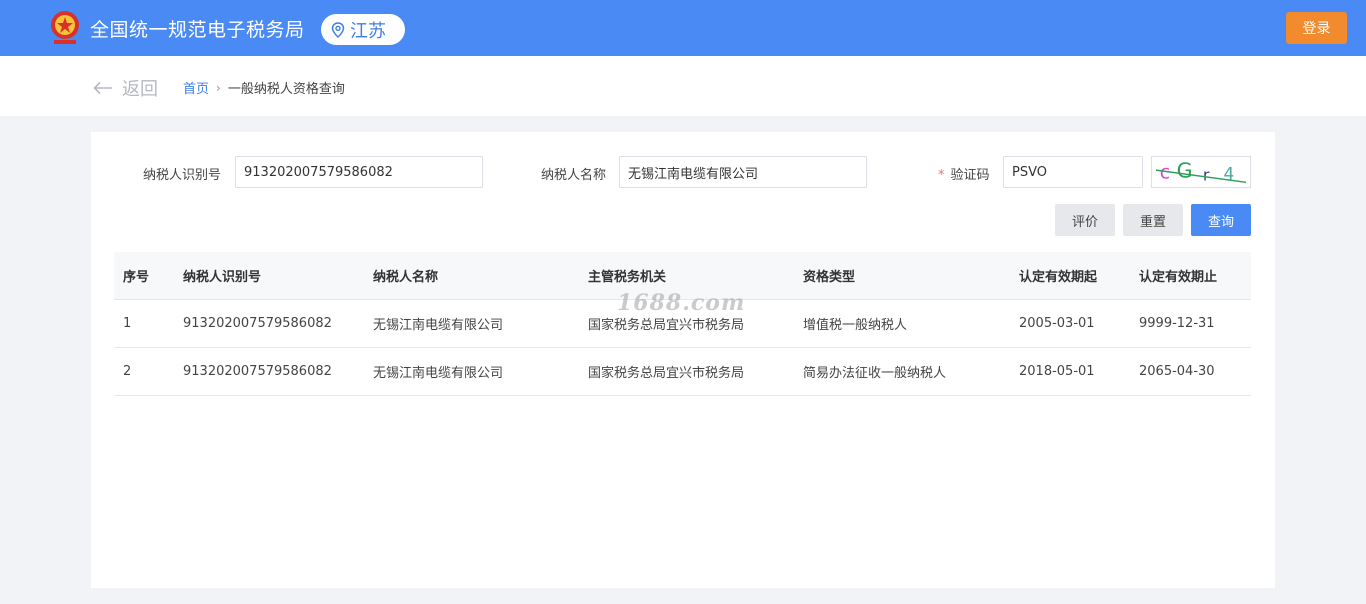  Describe the element at coordinates (1057, 371) in the screenshot. I see `table-cell: 2018-05-01` at that location.